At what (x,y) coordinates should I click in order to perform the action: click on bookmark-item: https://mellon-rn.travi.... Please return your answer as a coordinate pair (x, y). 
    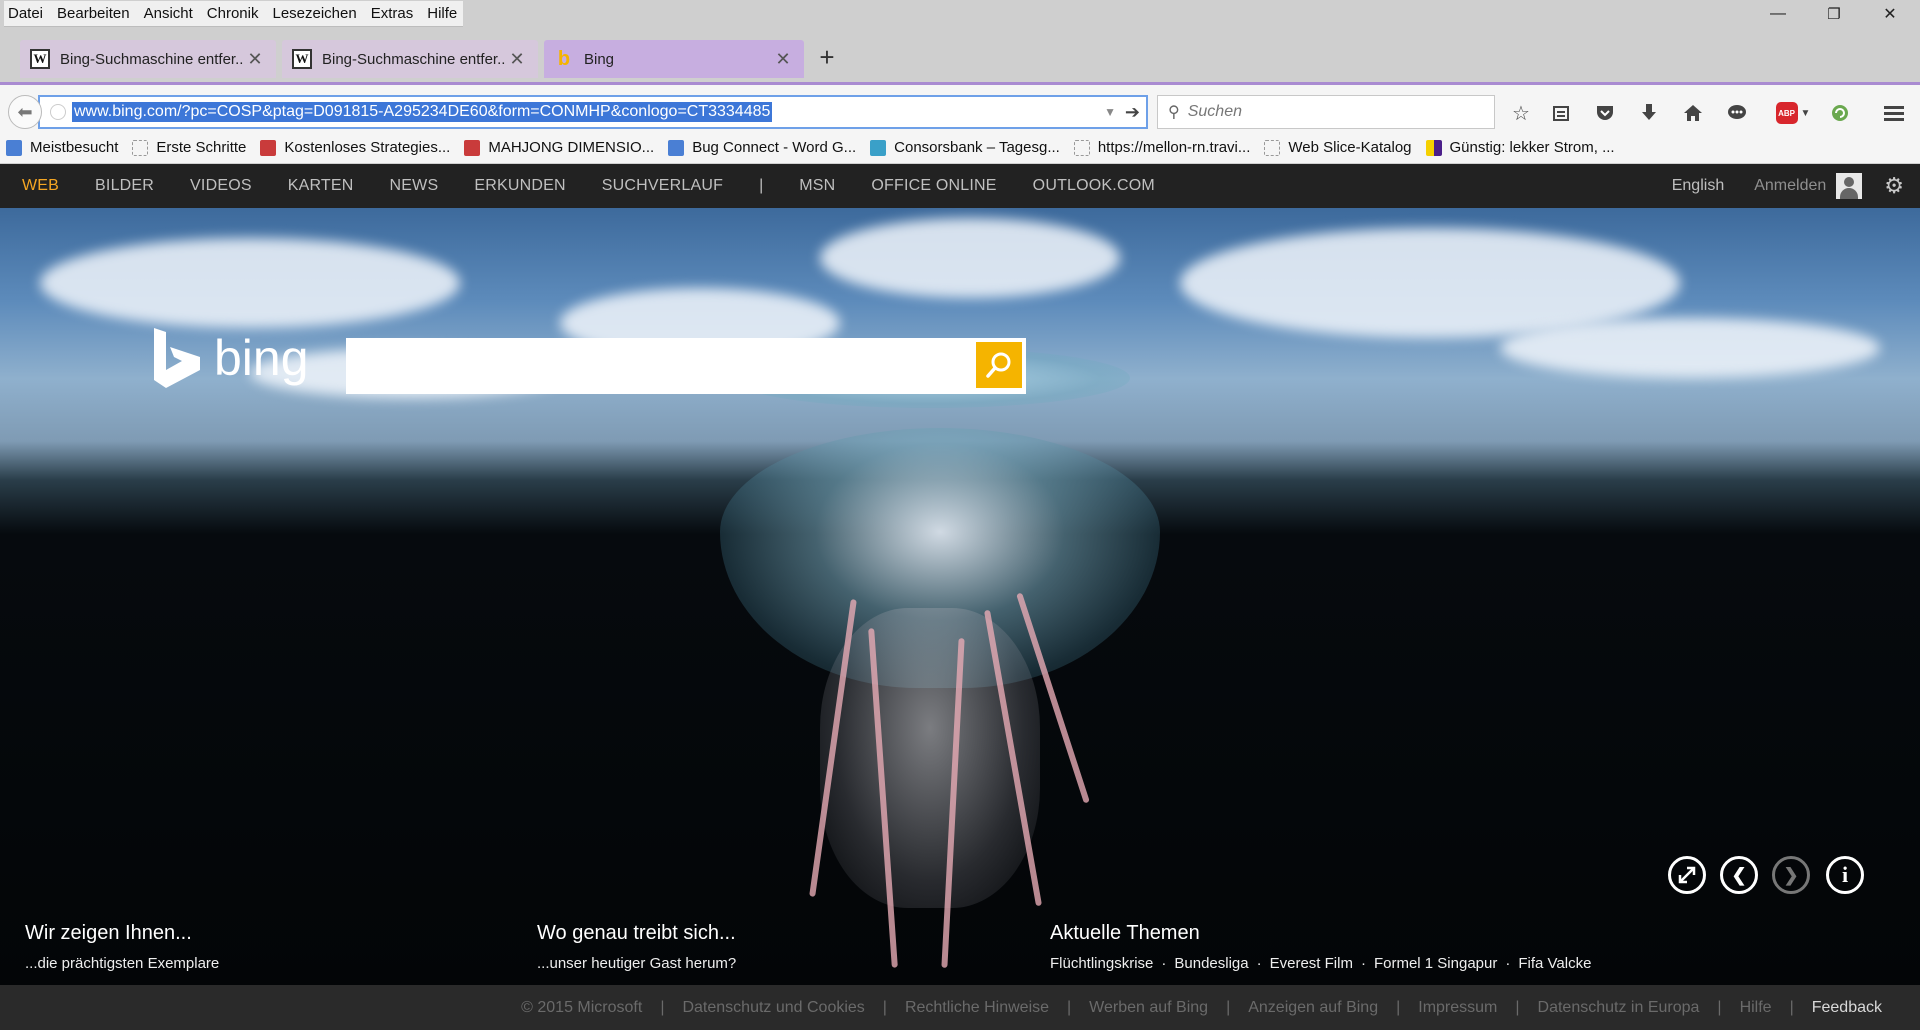
    Looking at the image, I should click on (1162, 147).